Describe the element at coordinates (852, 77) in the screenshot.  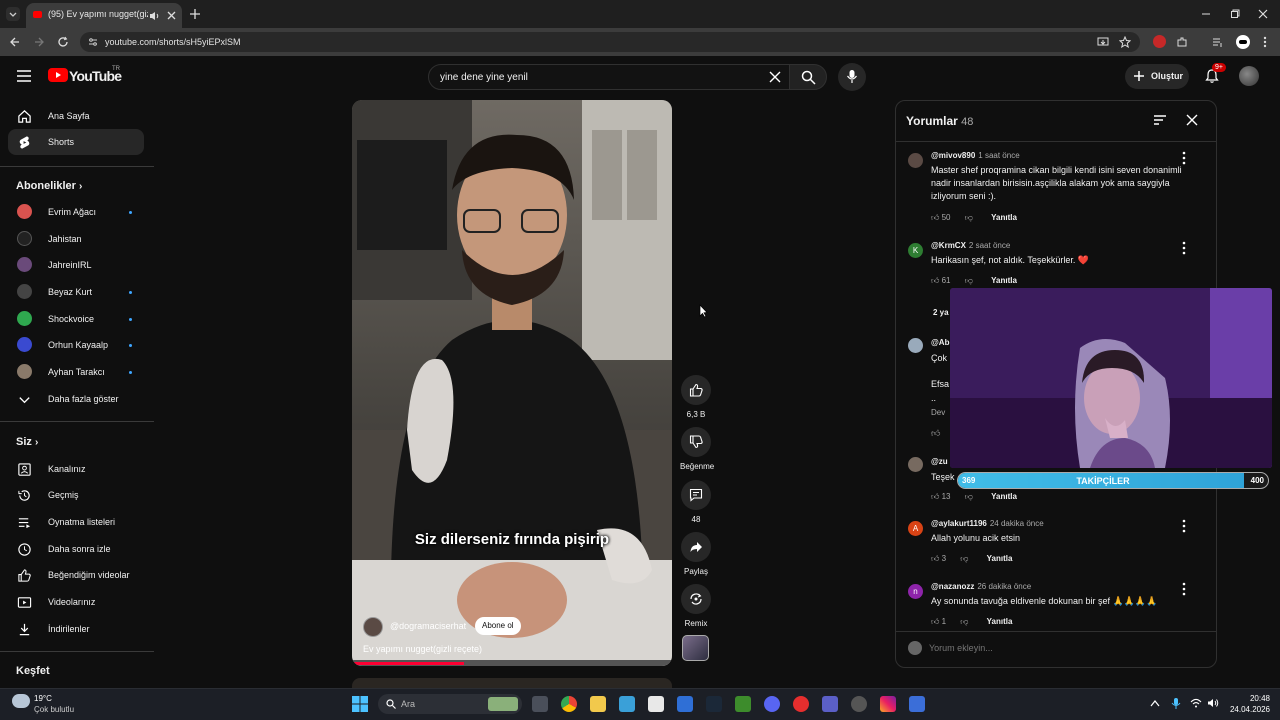
I see `voice-search-button` at that location.